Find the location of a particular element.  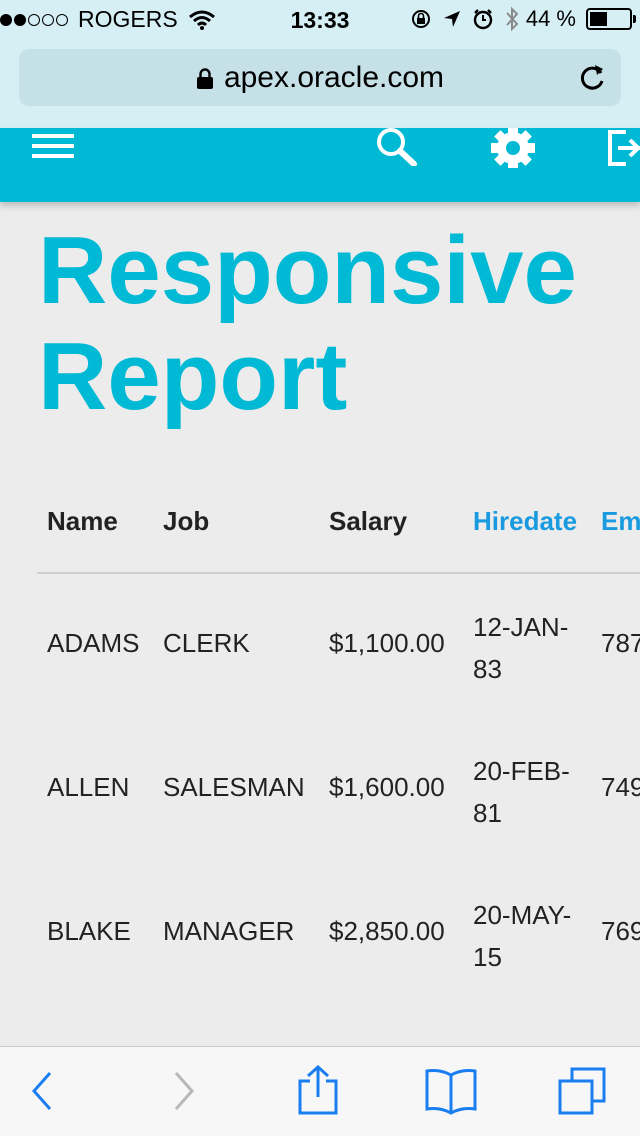

bluetooth-icon is located at coordinates (512, 19).